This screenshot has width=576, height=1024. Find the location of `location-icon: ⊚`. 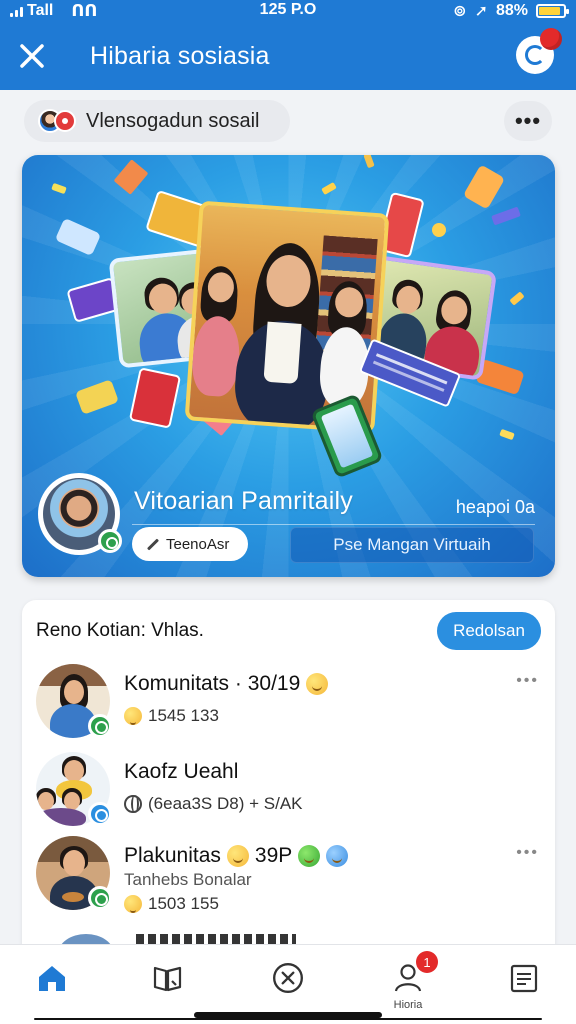

location-icon: ⊚ is located at coordinates (460, 11).